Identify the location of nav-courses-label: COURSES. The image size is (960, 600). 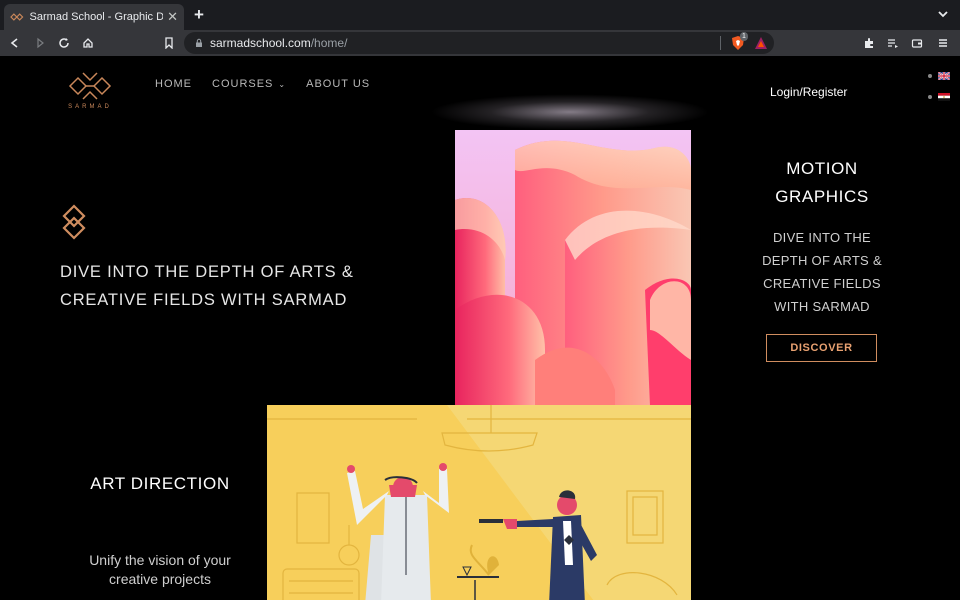
(243, 84).